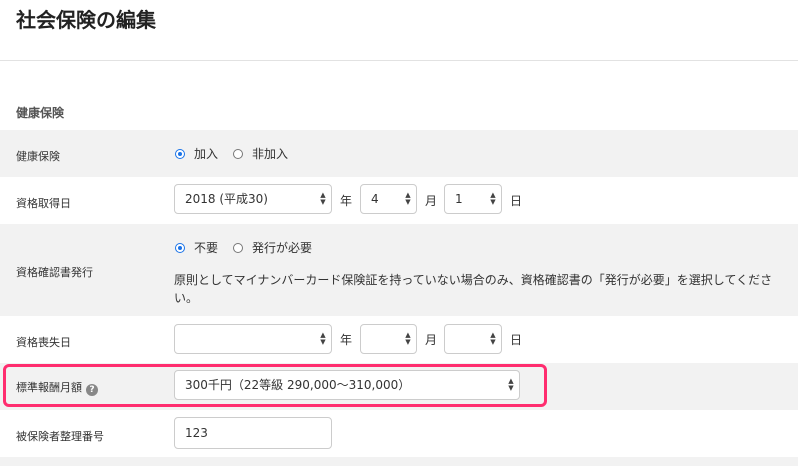 This screenshot has width=798, height=466. Describe the element at coordinates (270, 154) in the screenshot. I see `radio-label-not-join: 非加入` at that location.